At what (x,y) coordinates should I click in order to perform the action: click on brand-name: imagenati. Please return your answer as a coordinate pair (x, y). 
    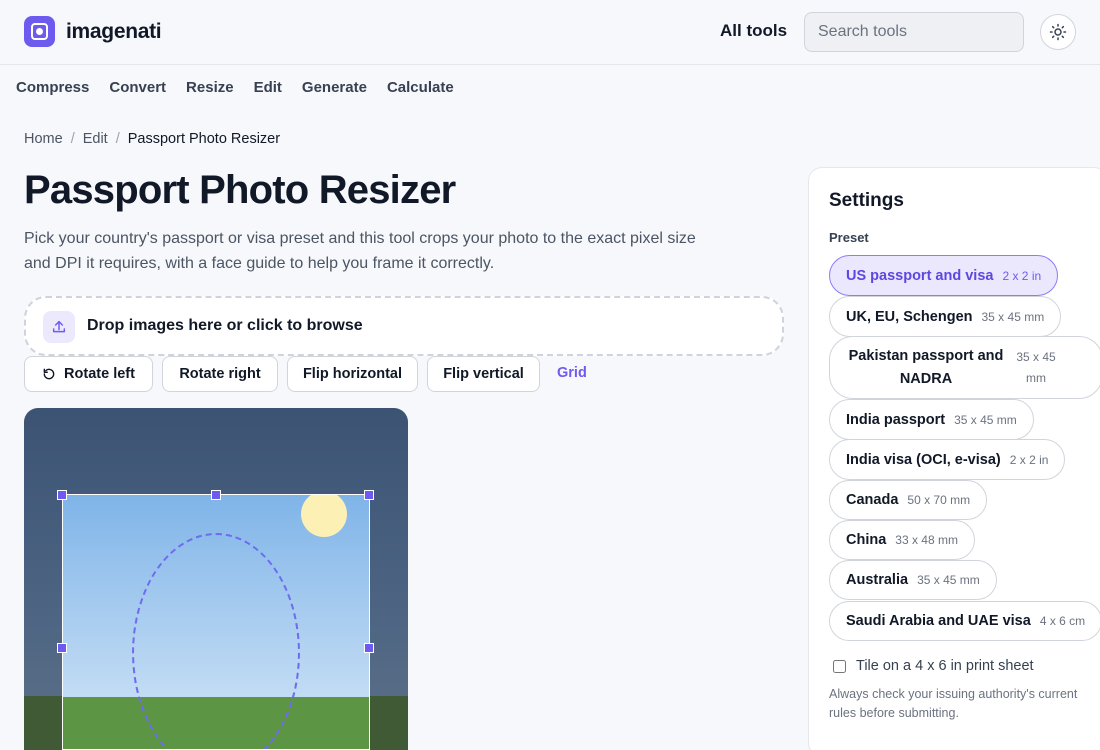
    Looking at the image, I should click on (114, 32).